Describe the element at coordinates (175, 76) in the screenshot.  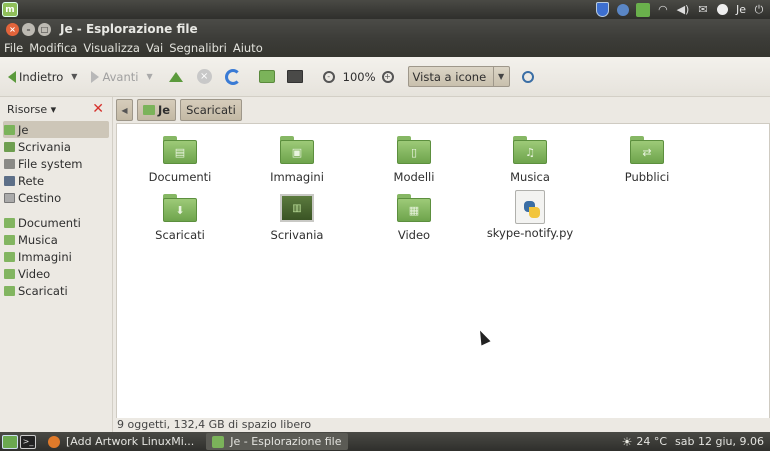
I see `up-button` at that location.